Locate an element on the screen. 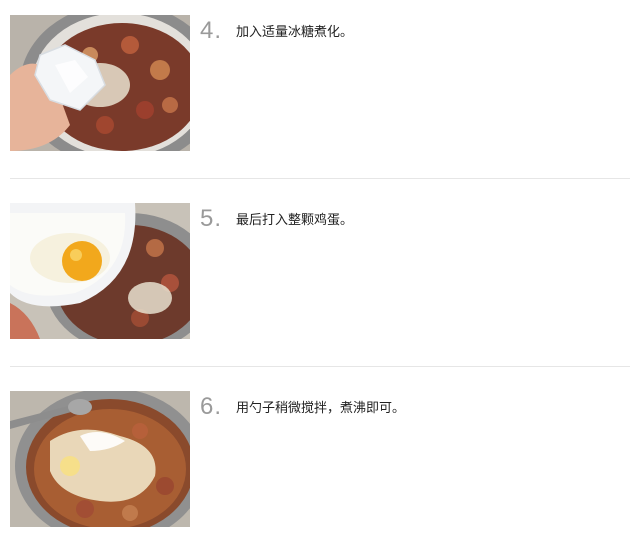 The width and height of the screenshot is (630, 545). step-description: 最后打入整颗鸡蛋。 is located at coordinates (295, 220).